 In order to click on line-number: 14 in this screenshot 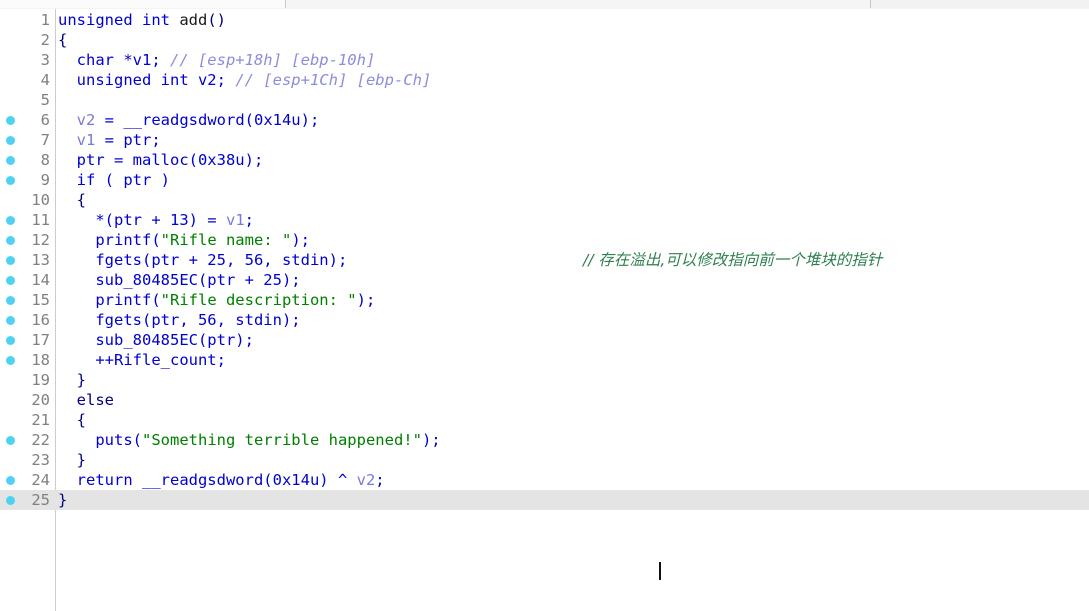, I will do `click(40, 280)`.